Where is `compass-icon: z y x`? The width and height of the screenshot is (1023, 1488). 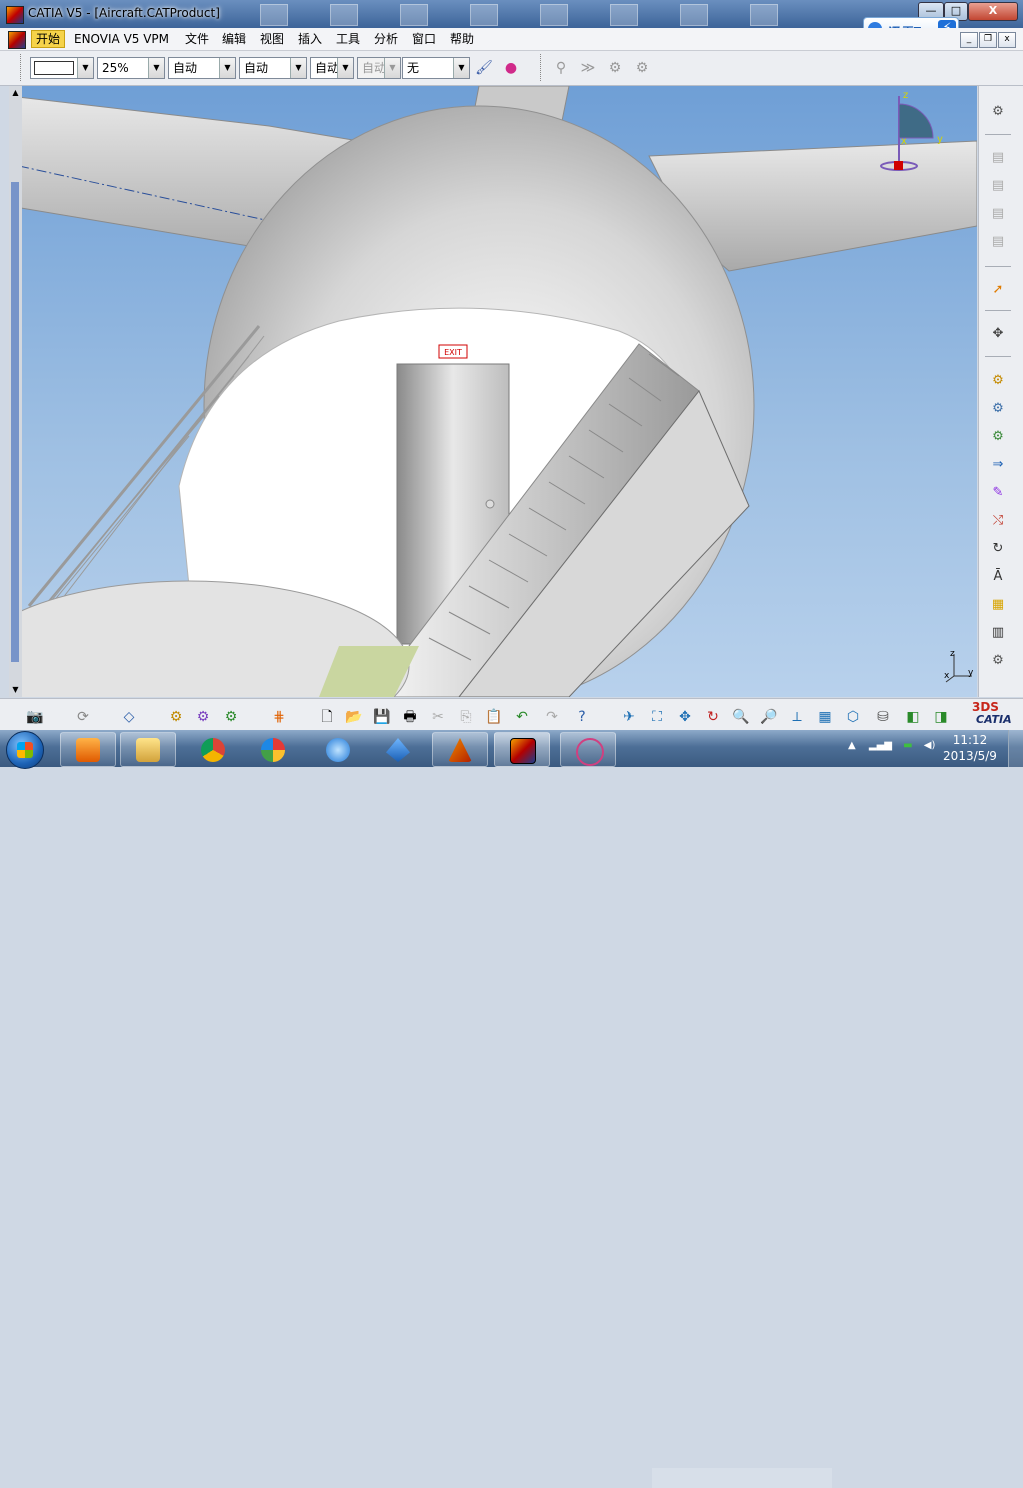
compass-icon: z y x is located at coordinates (916, 133).